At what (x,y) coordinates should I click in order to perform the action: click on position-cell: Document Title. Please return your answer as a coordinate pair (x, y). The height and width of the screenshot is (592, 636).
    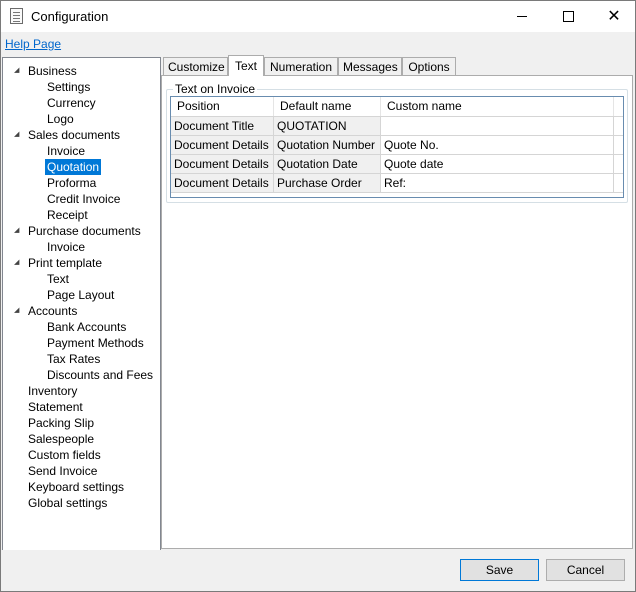
    Looking at the image, I should click on (222, 126).